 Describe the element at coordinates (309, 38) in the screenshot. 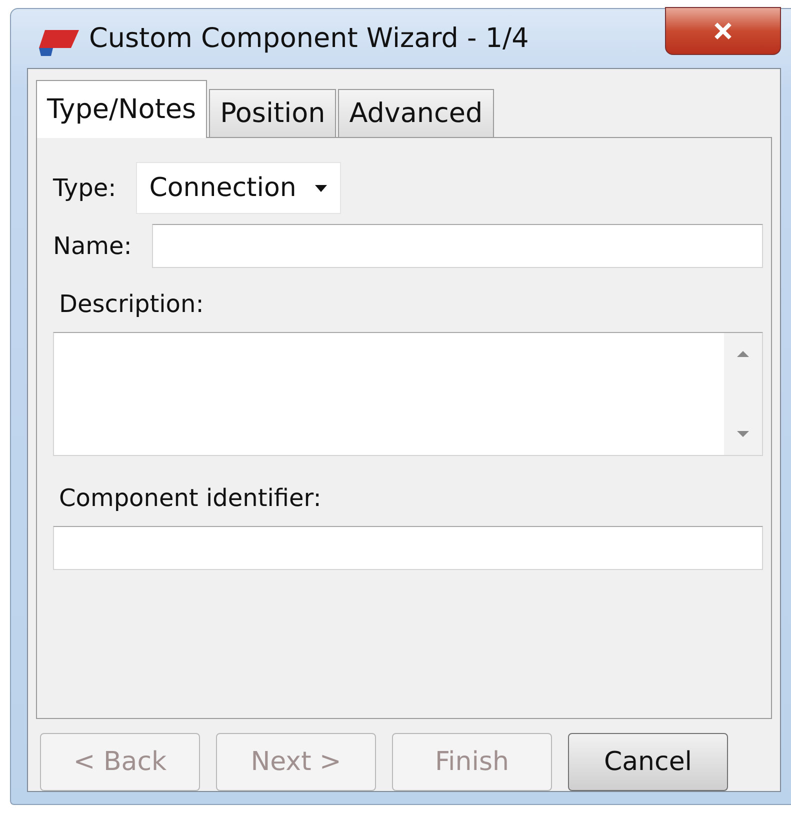

I see `window-title: Custom Component Wizard - 1/4` at that location.